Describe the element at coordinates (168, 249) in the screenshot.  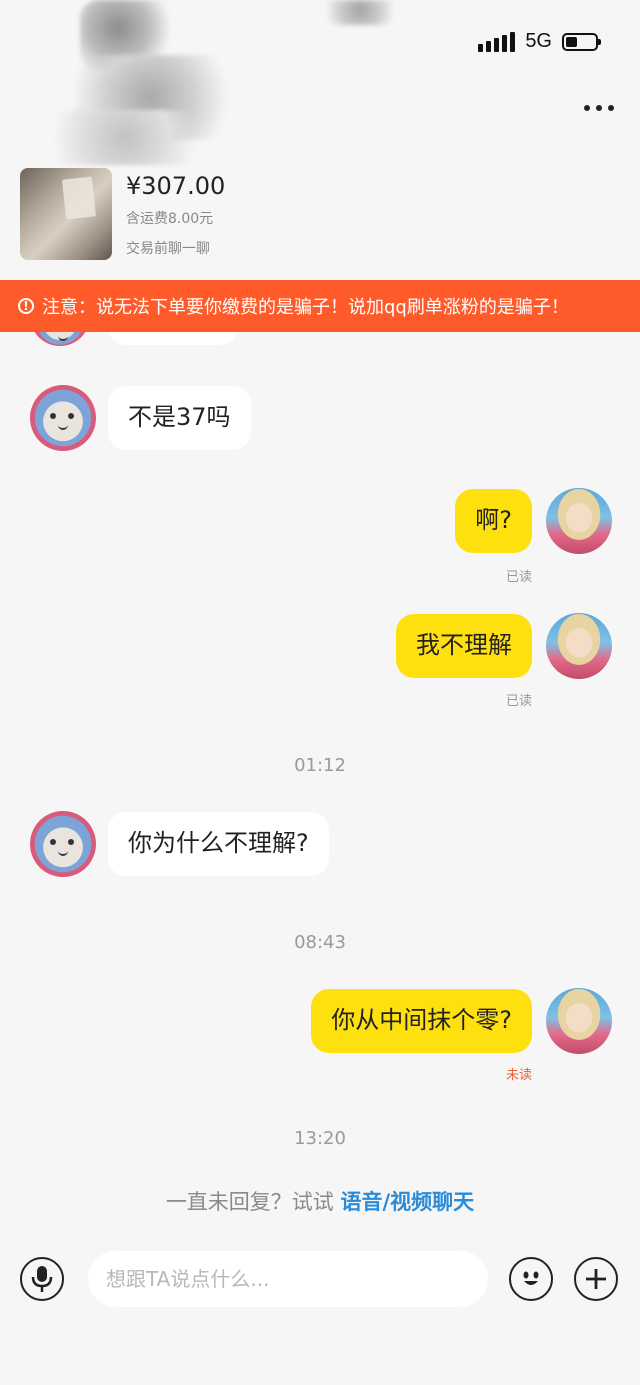
I see `product-hint: 交易前聊一聊` at that location.